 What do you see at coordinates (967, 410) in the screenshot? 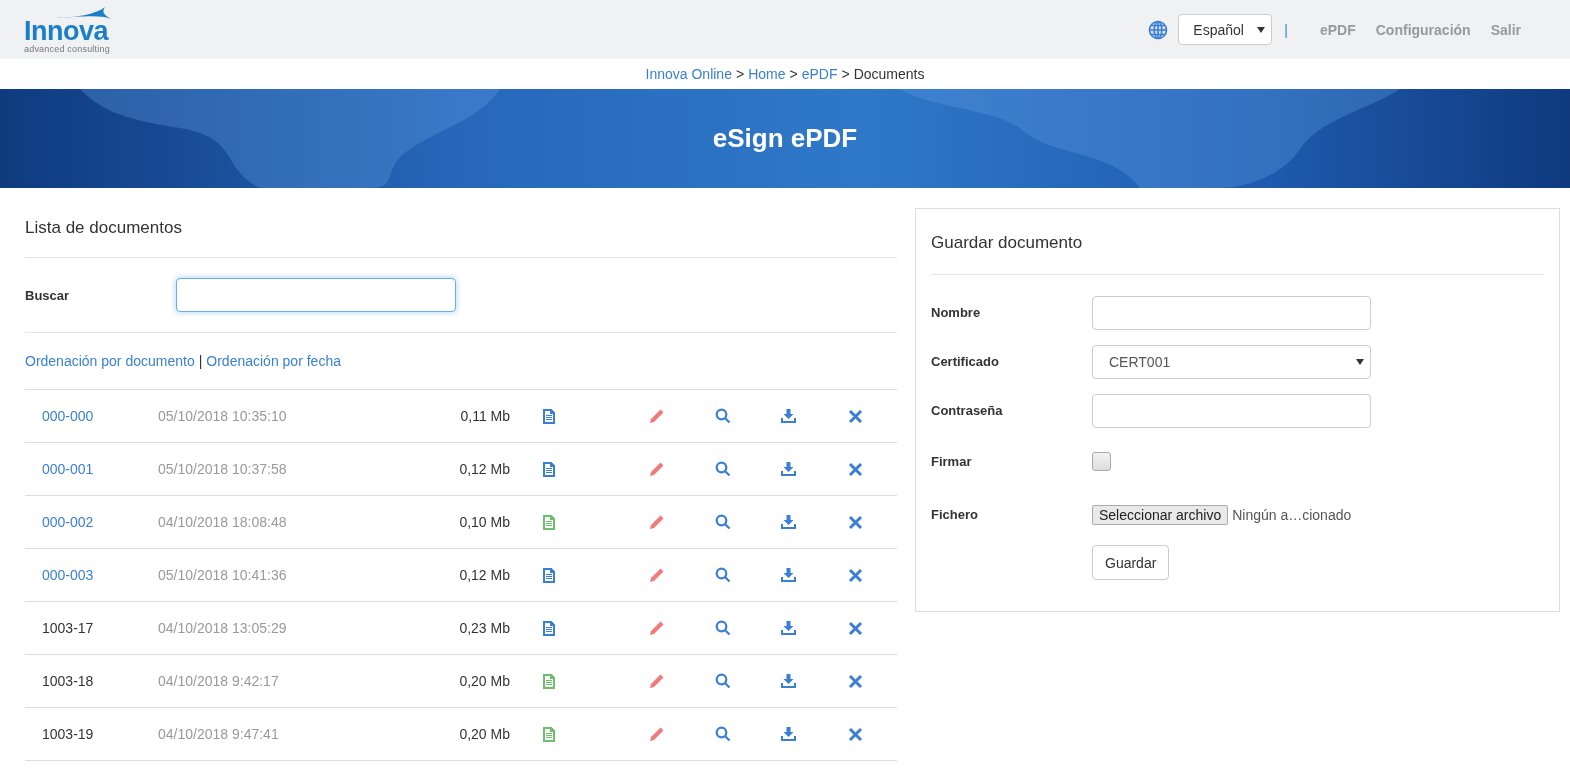
I see `field-label: Contraseña` at bounding box center [967, 410].